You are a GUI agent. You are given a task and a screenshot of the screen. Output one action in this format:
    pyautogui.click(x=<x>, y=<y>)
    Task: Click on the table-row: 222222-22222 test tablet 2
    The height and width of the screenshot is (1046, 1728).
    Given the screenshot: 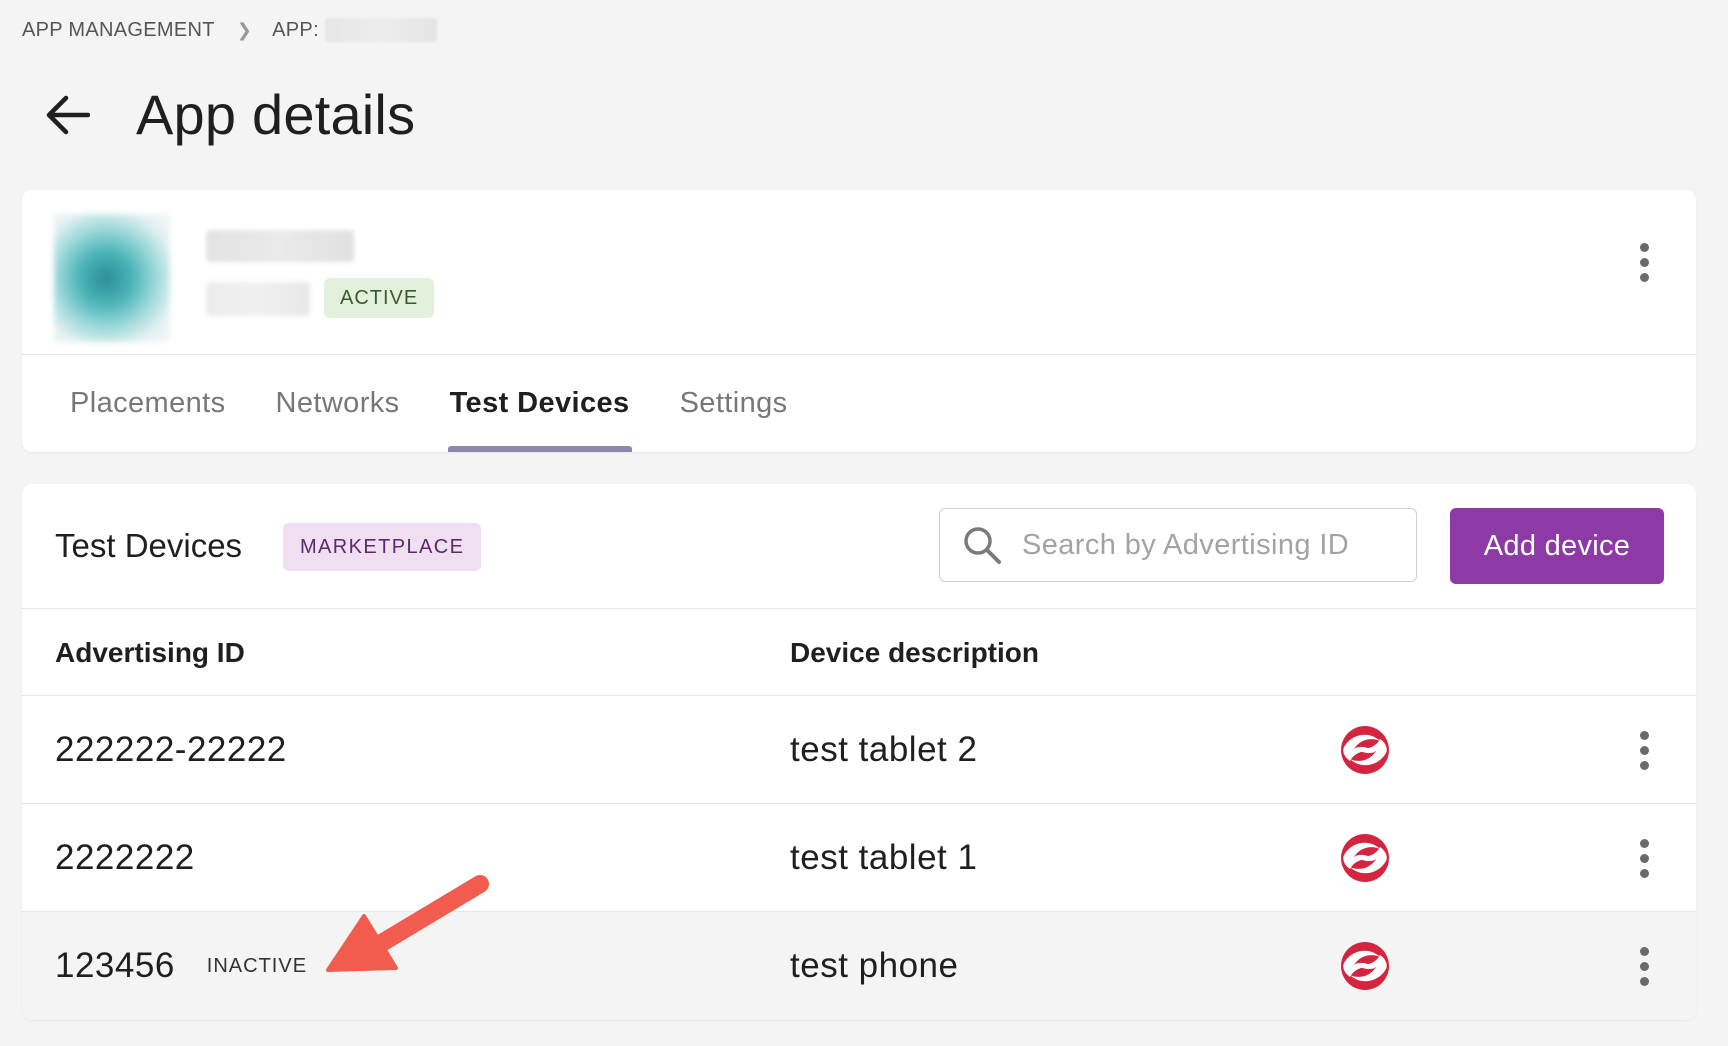 What is the action you would take?
    pyautogui.click(x=859, y=750)
    